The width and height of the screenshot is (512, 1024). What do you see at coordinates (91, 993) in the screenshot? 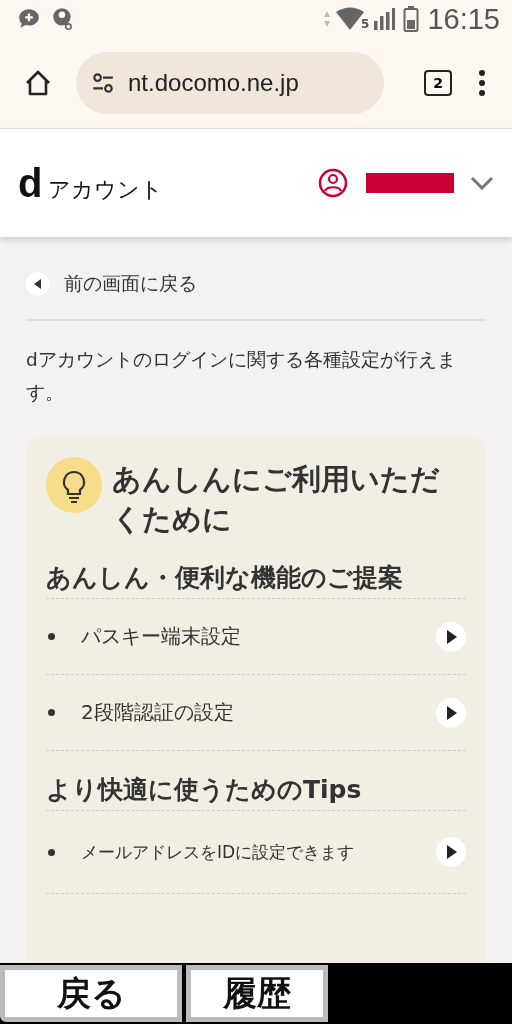
I see `nav-button: 戻る` at bounding box center [91, 993].